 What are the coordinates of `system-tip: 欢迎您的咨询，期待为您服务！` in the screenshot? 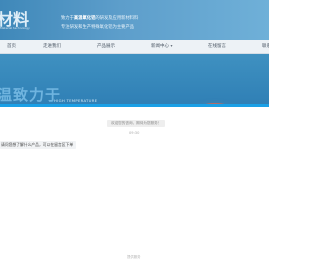 It's located at (136, 123).